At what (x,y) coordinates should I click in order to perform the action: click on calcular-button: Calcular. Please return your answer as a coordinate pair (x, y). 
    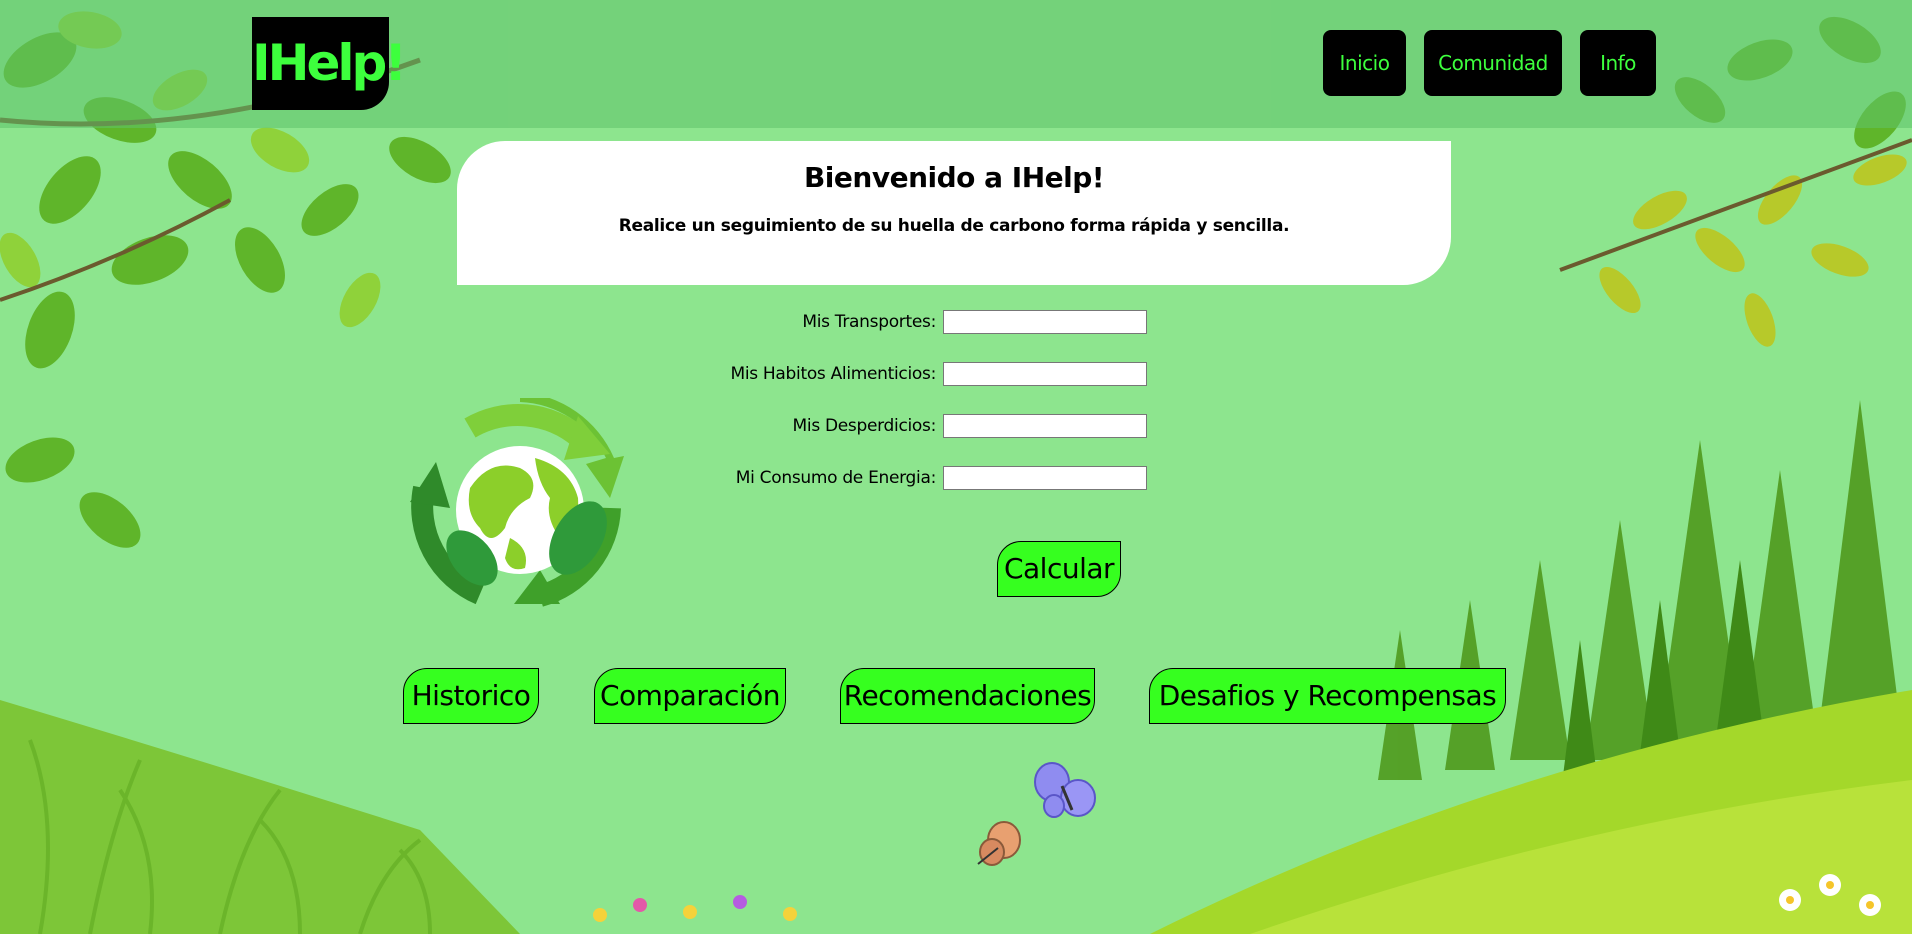
    Looking at the image, I should click on (1059, 569).